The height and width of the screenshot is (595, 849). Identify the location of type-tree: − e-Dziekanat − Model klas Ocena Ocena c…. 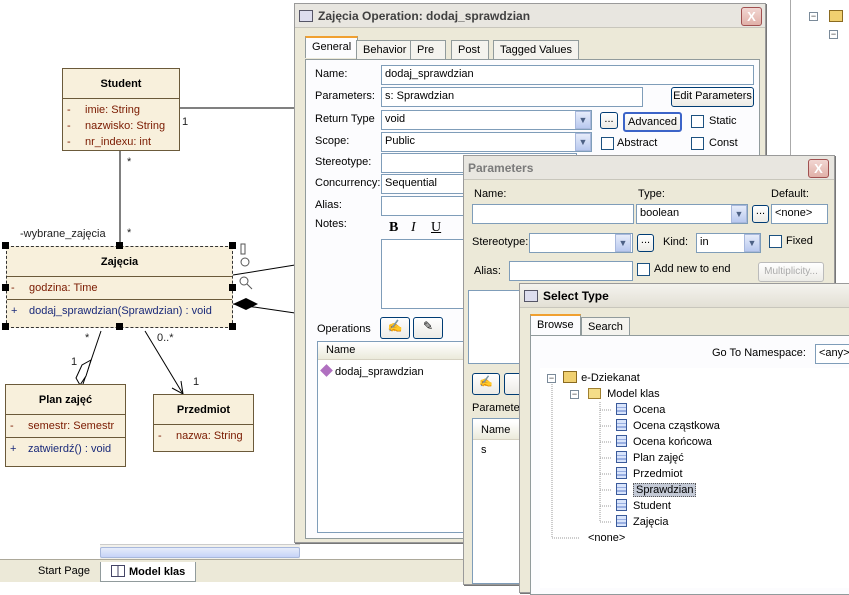
(694, 478).